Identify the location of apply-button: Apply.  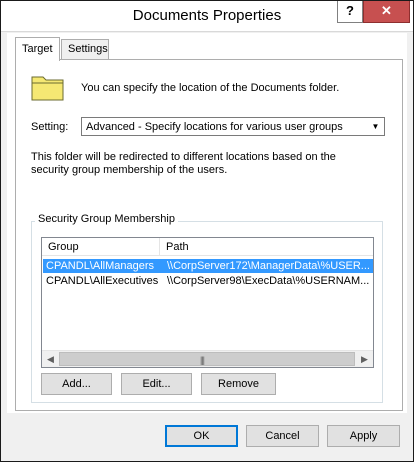
(363, 436).